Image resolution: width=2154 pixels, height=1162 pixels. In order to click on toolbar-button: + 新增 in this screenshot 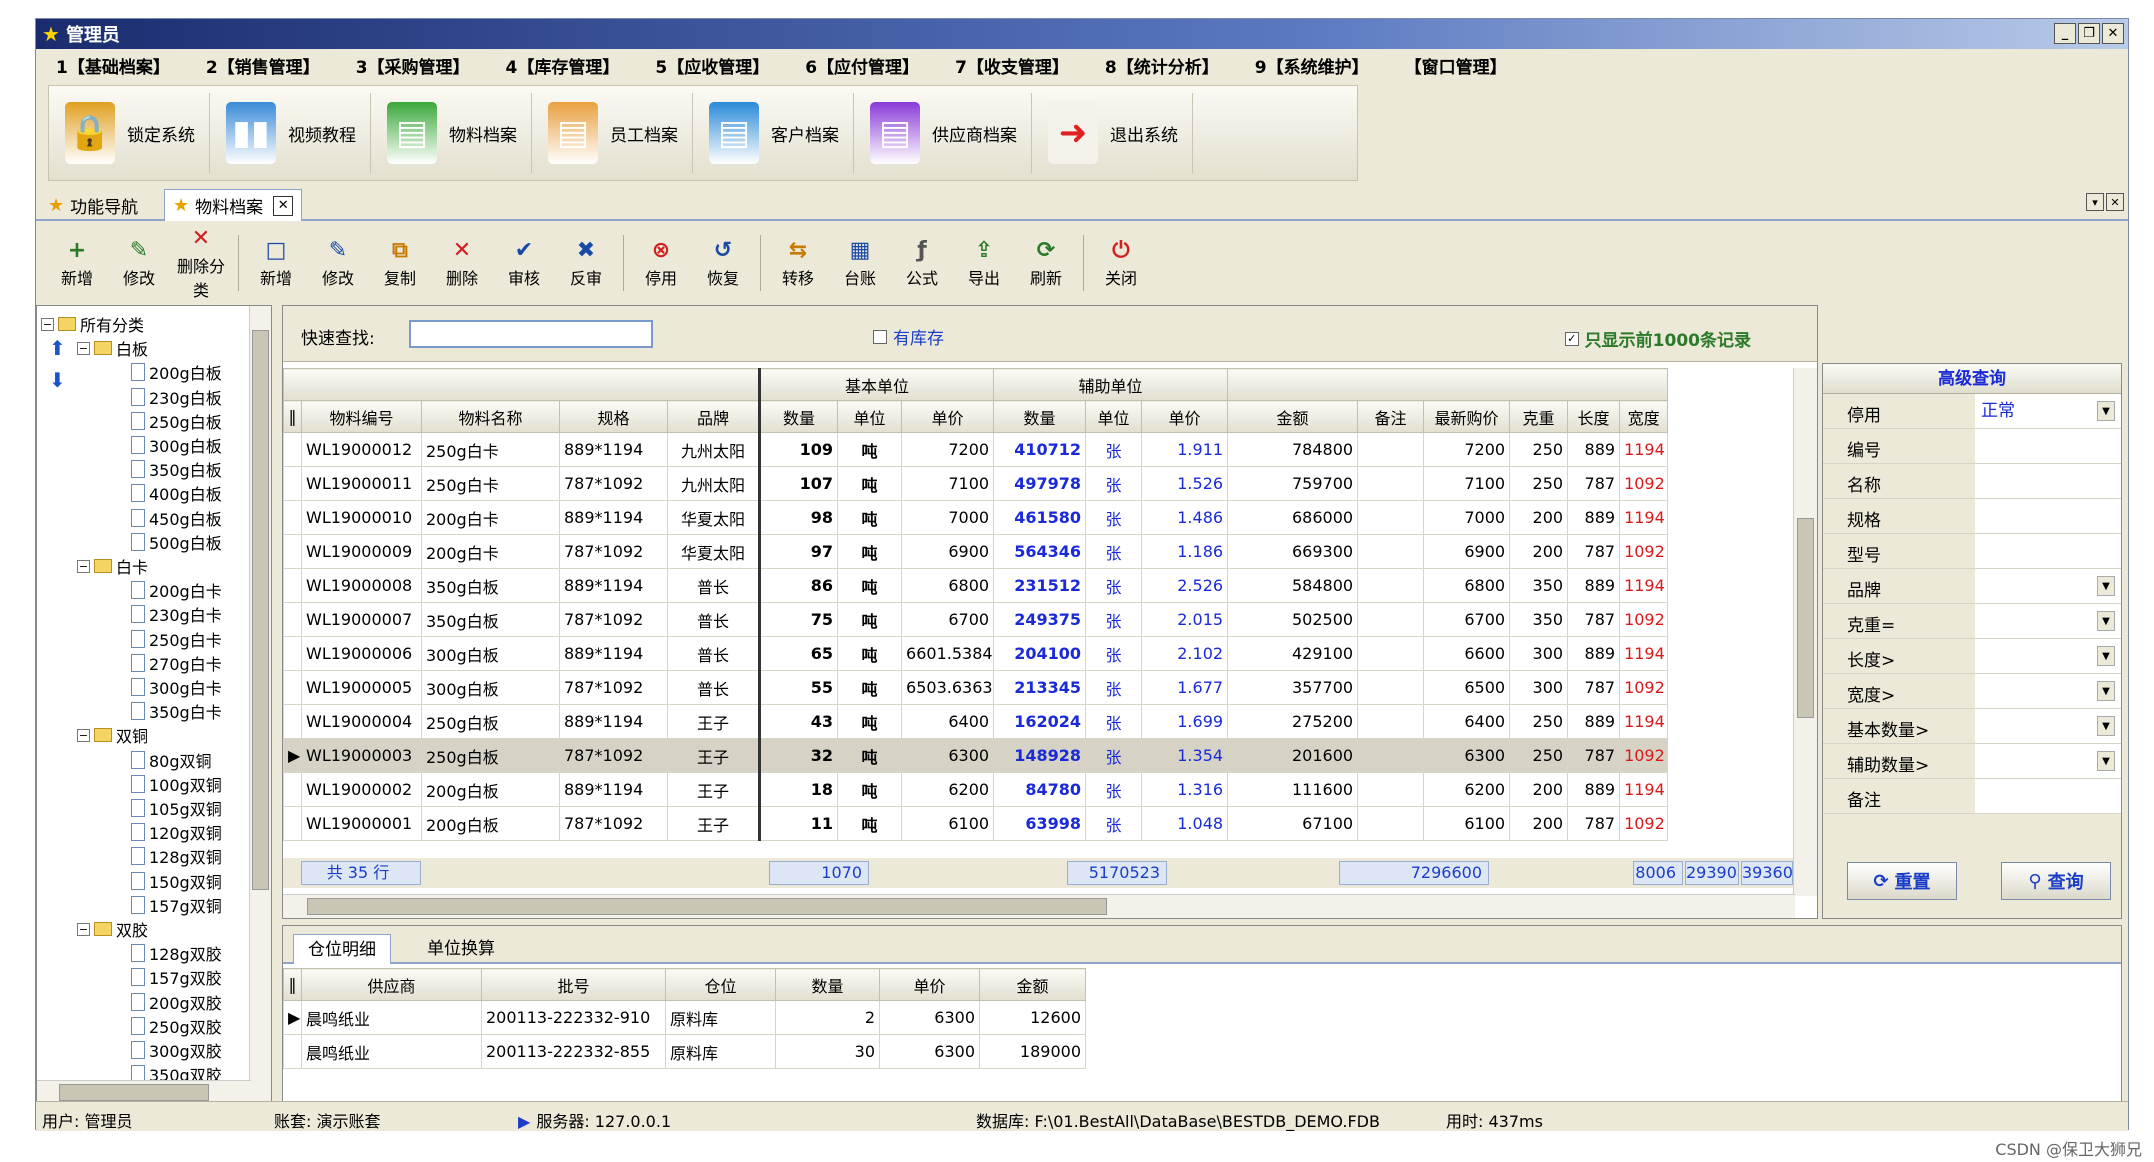, I will do `click(77, 263)`.